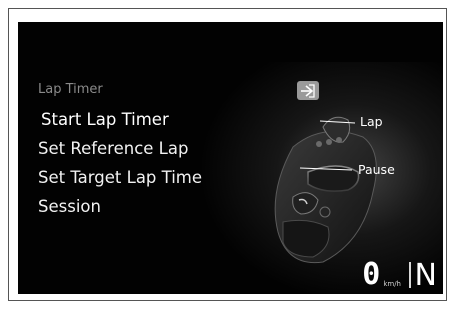 This screenshot has width=455, height=309. Describe the element at coordinates (392, 284) in the screenshot. I see `speed-unit: km/h` at that location.